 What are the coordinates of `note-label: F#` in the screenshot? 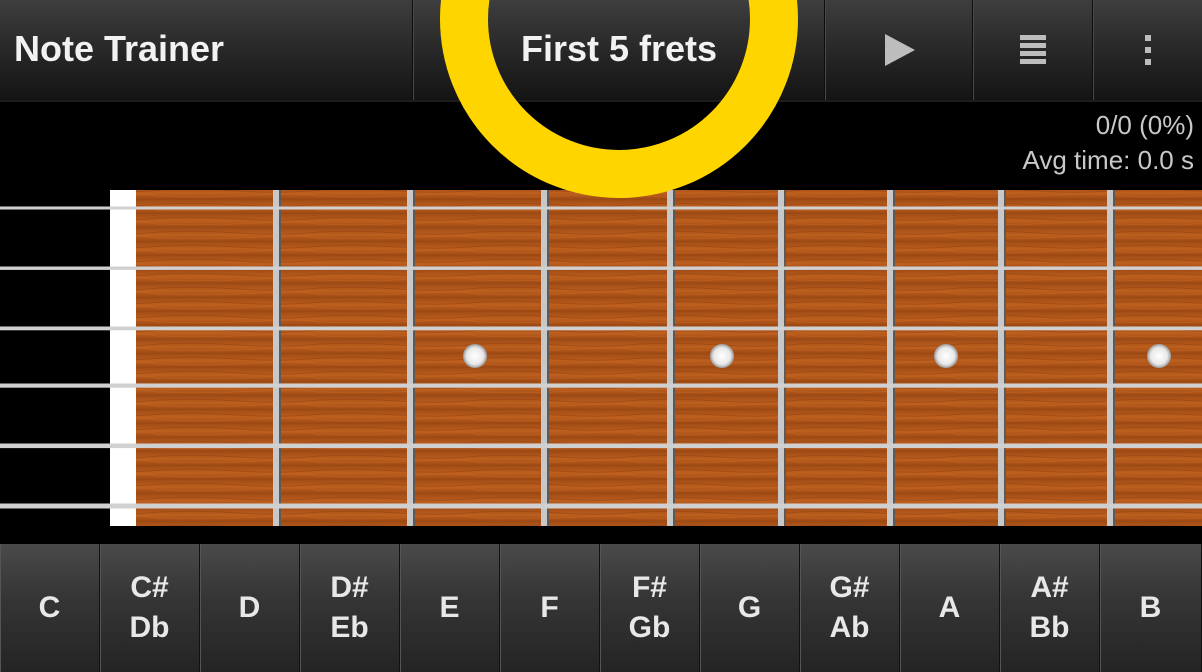 It's located at (649, 587).